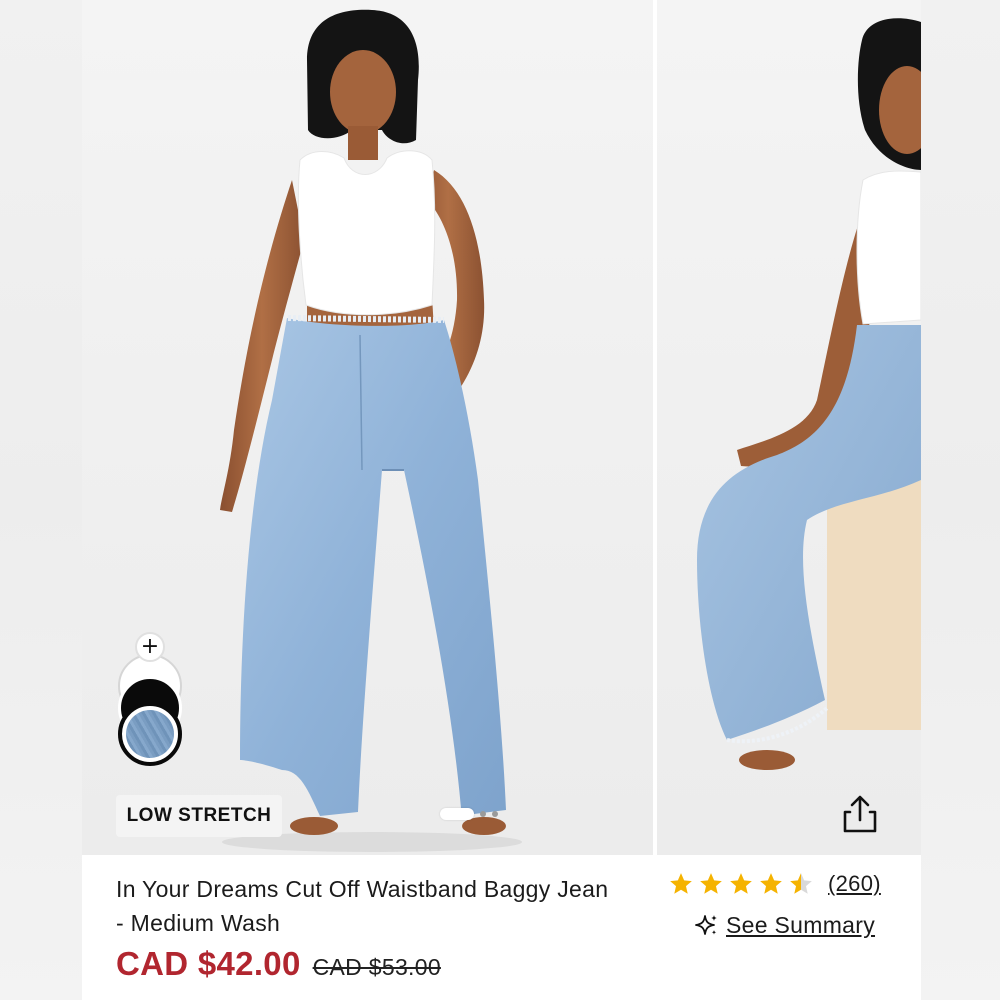  I want to click on swatch-medium-wash, so click(150, 734).